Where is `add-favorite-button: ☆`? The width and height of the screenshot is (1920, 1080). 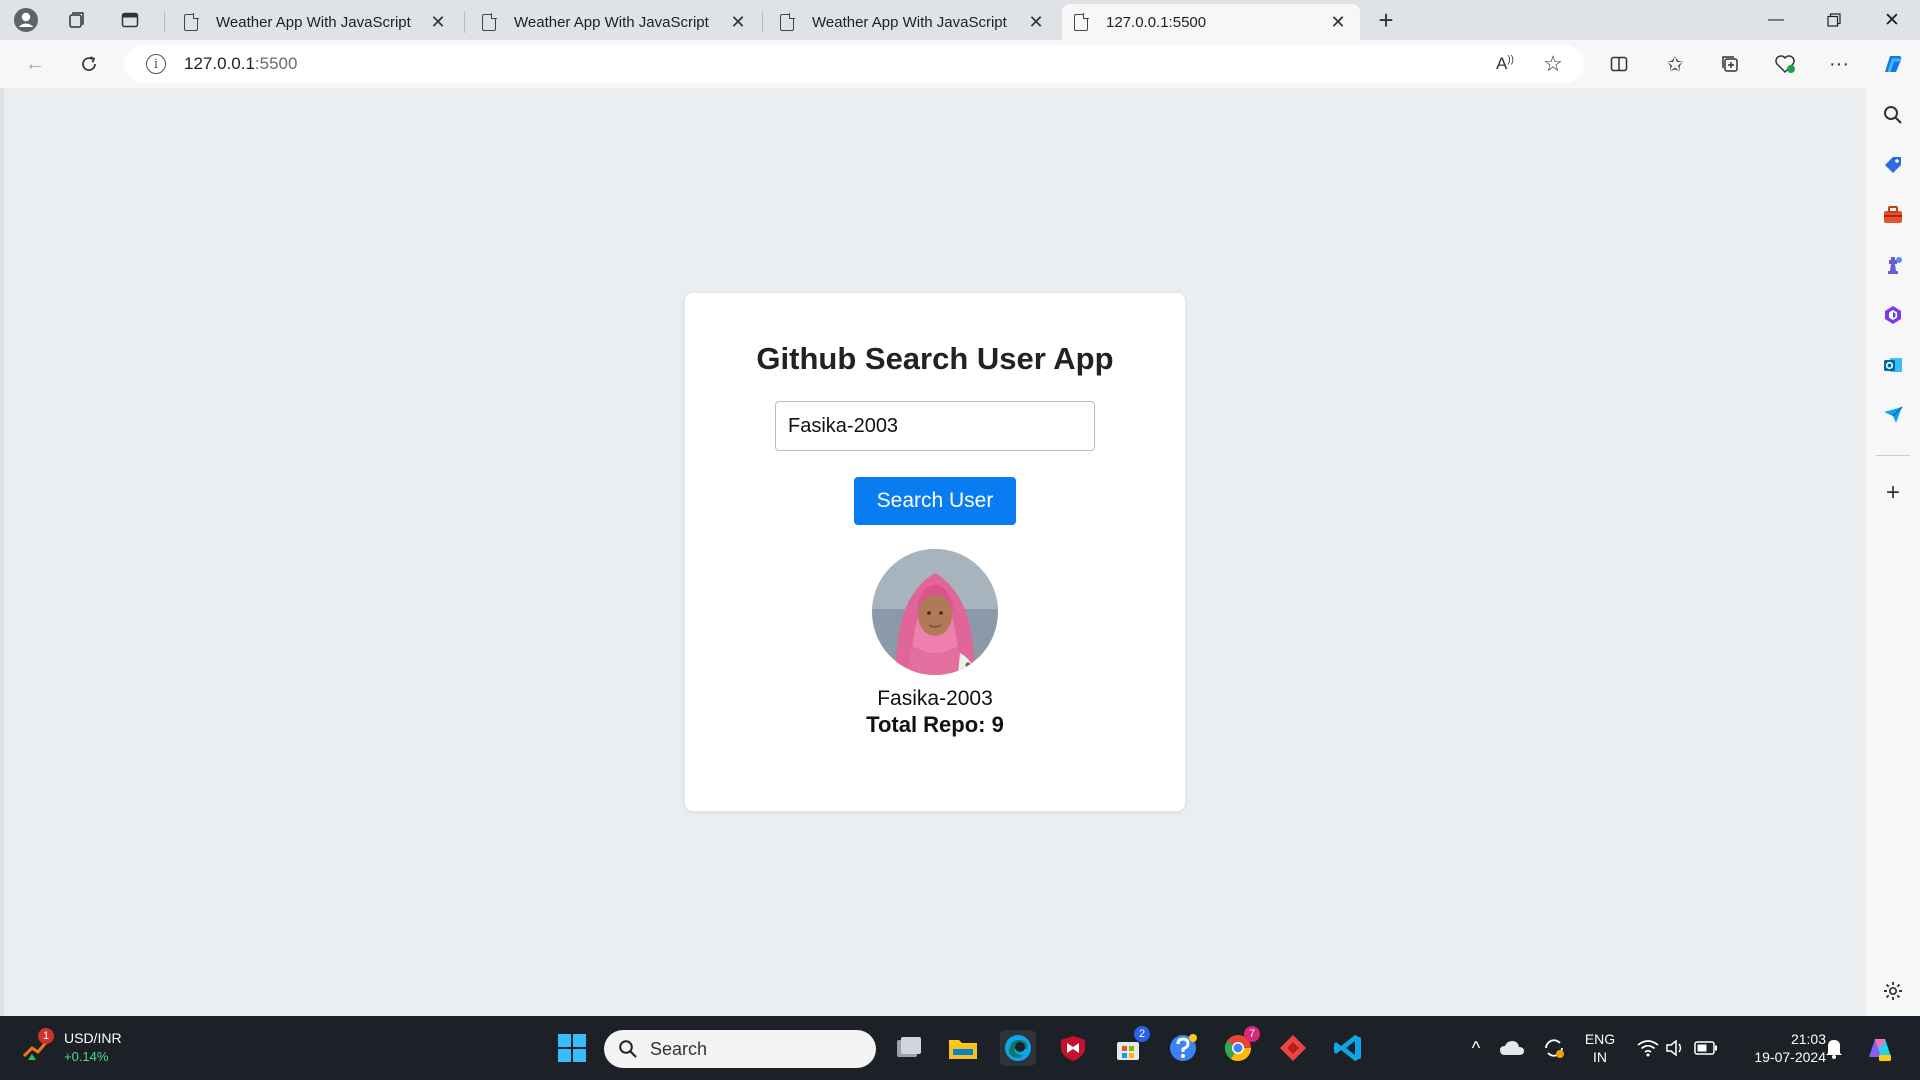
add-favorite-button: ☆ is located at coordinates (1553, 64).